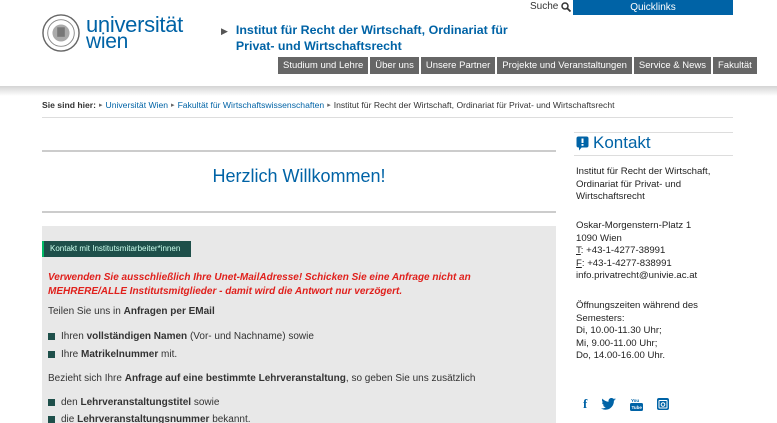 Image resolution: width=777 pixels, height=423 pixels. What do you see at coordinates (70, 354) in the screenshot?
I see `list-item-pre: Ihre` at bounding box center [70, 354].